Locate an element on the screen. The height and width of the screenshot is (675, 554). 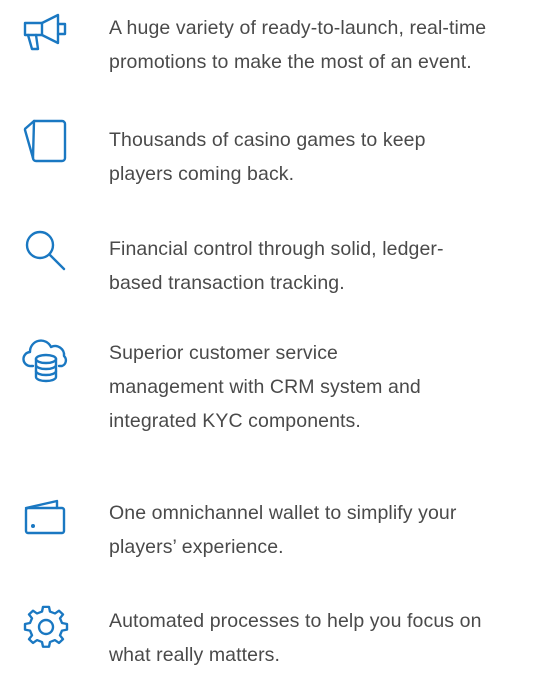
feature-text-line: what really matters. is located at coordinates (195, 655).